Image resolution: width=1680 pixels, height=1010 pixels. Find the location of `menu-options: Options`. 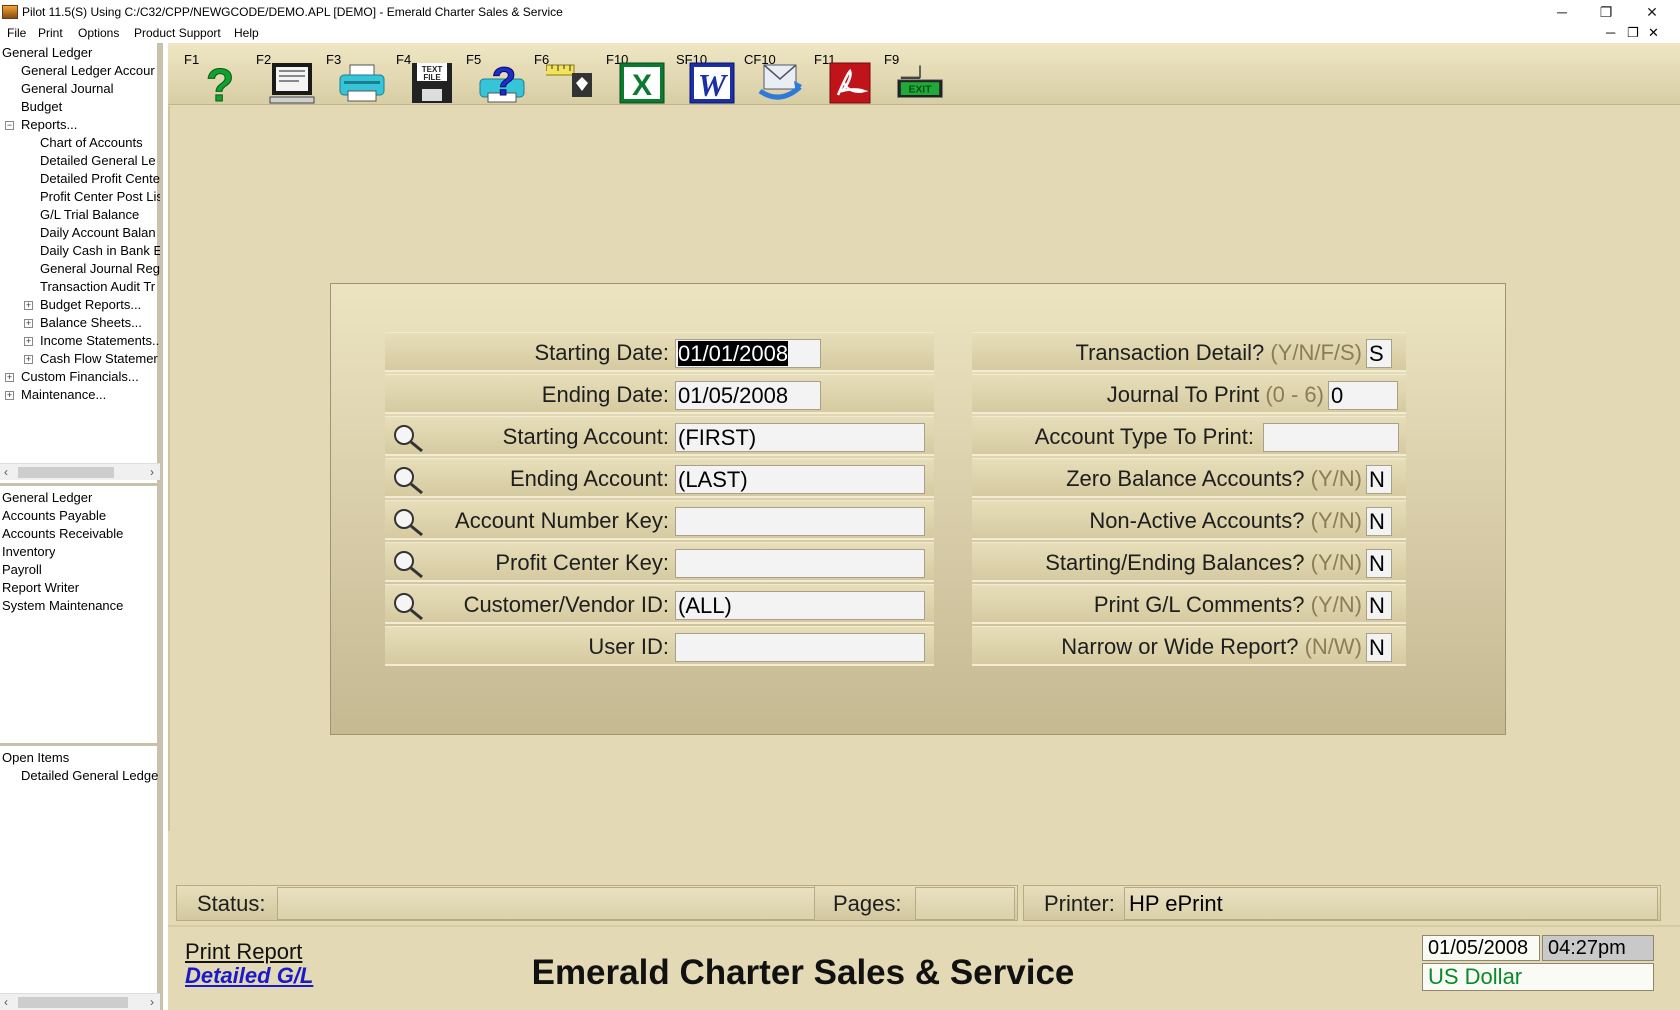

menu-options: Options is located at coordinates (98, 33).